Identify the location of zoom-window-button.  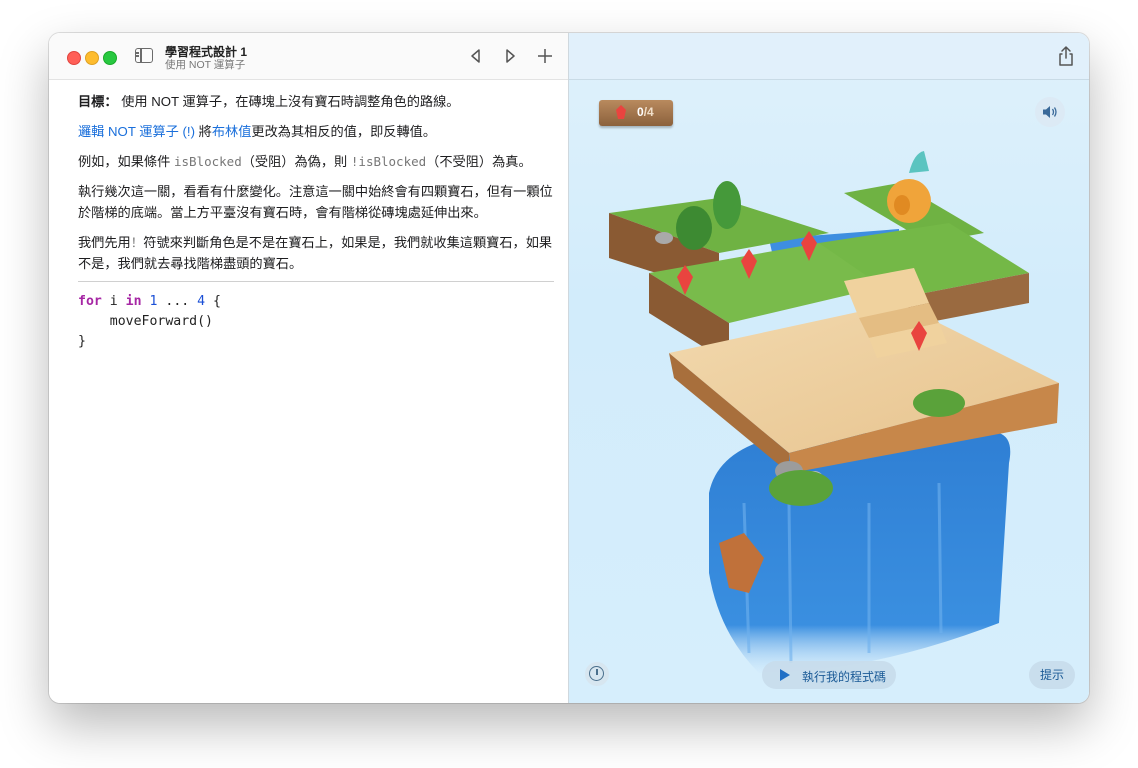
(110, 58).